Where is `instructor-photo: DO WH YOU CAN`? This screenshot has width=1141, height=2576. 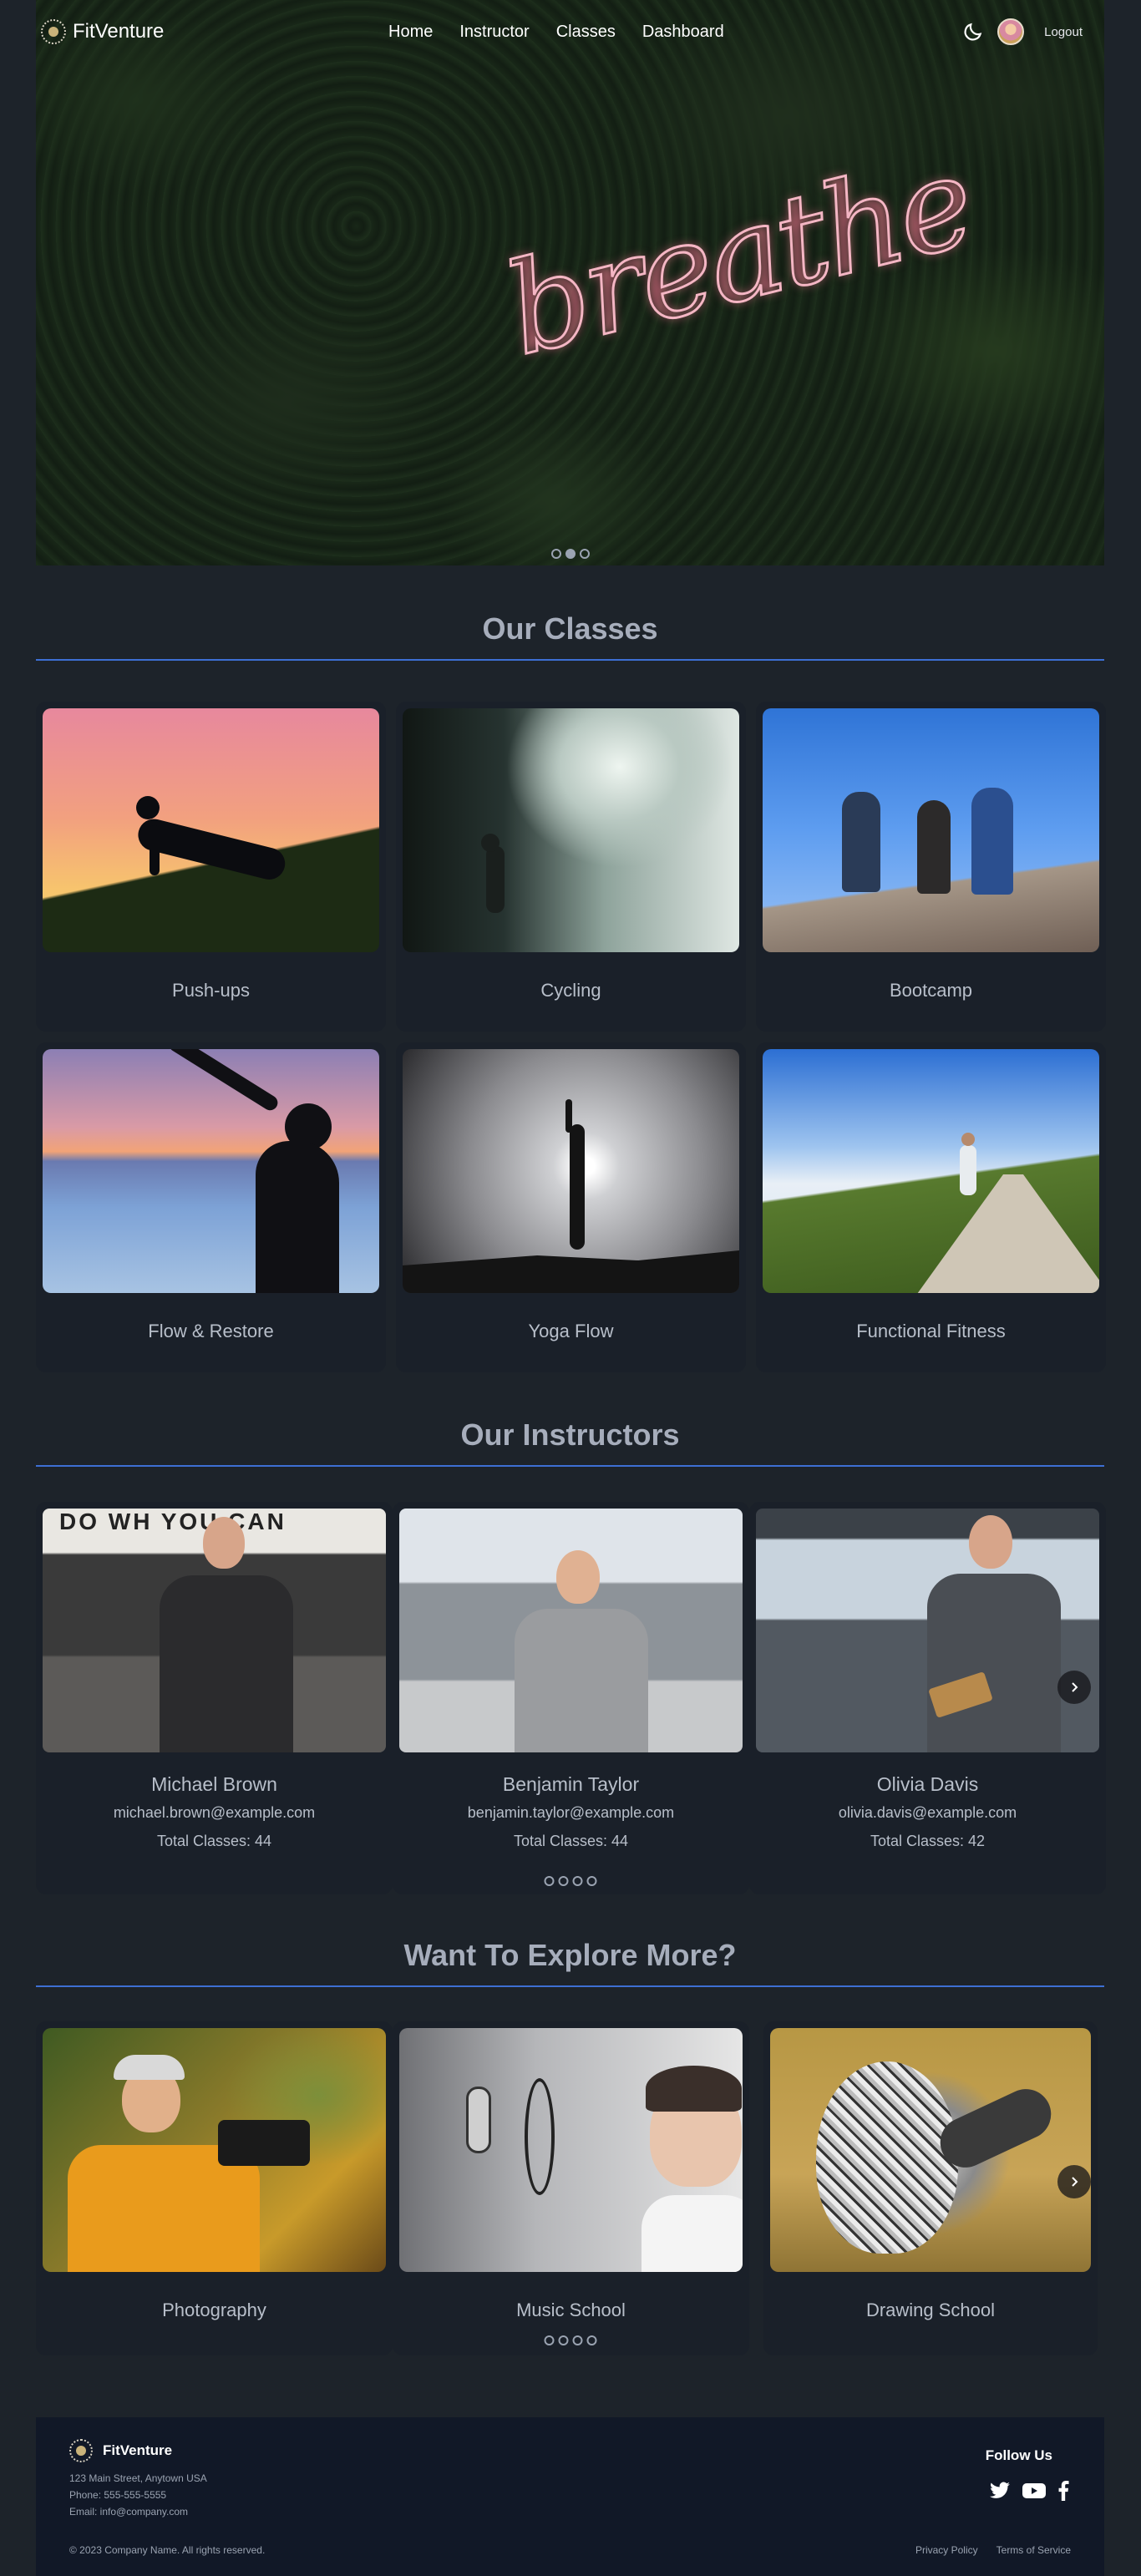 instructor-photo: DO WH YOU CAN is located at coordinates (214, 1630).